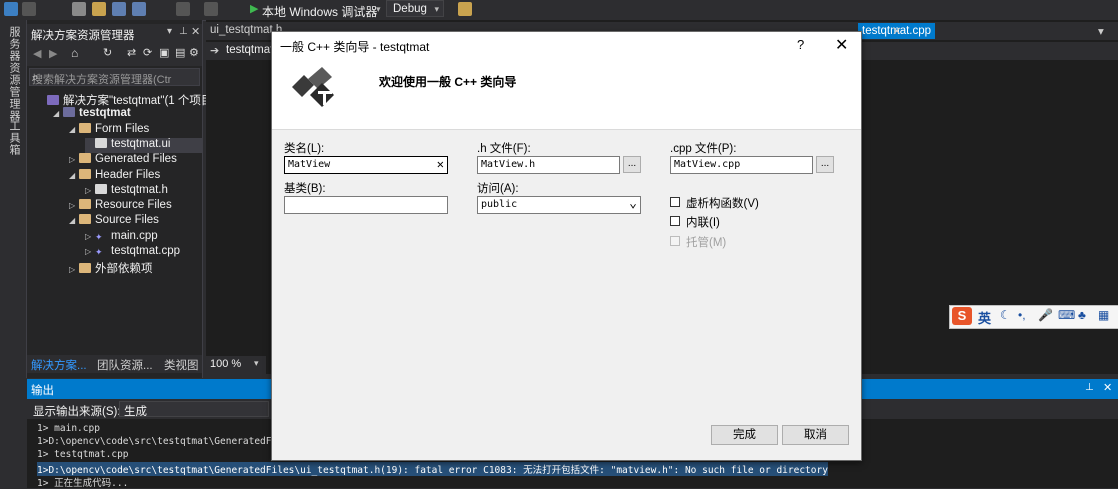 This screenshot has width=1118, height=489. I want to click on tools-icon: ▦, so click(1103, 315).